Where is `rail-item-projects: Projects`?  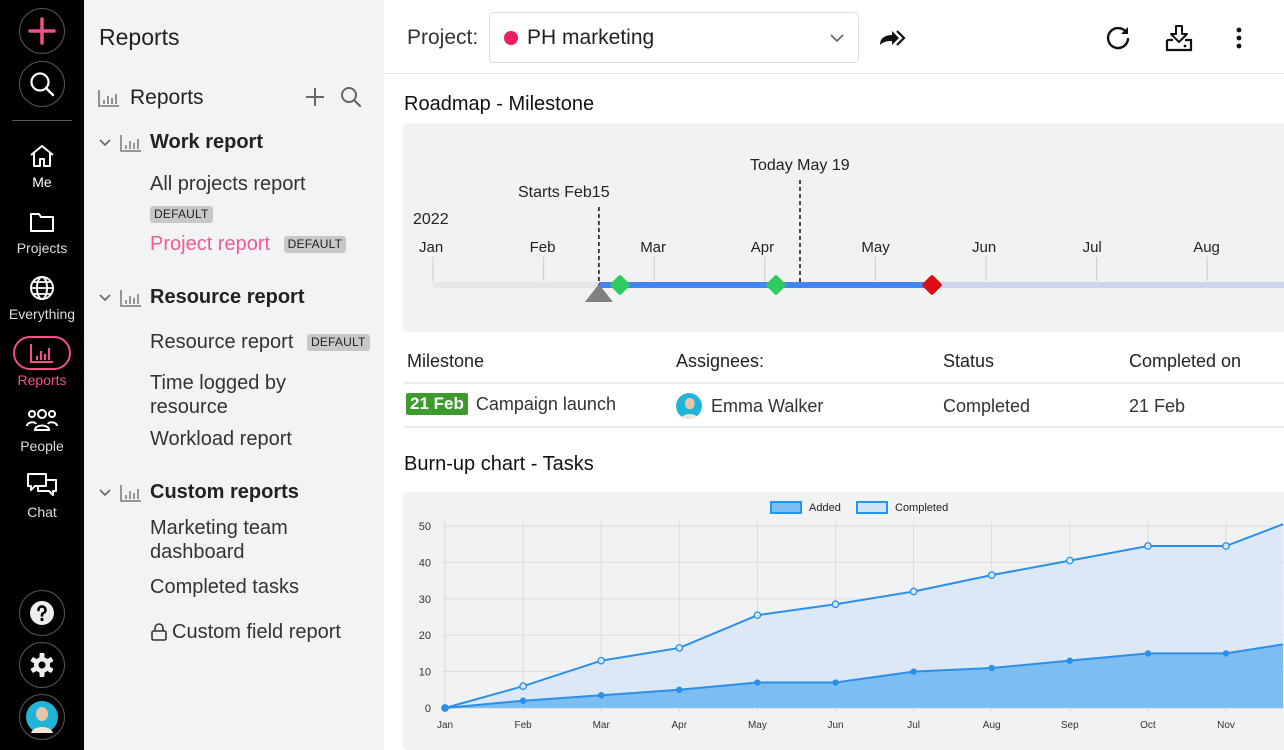 rail-item-projects: Projects is located at coordinates (42, 231).